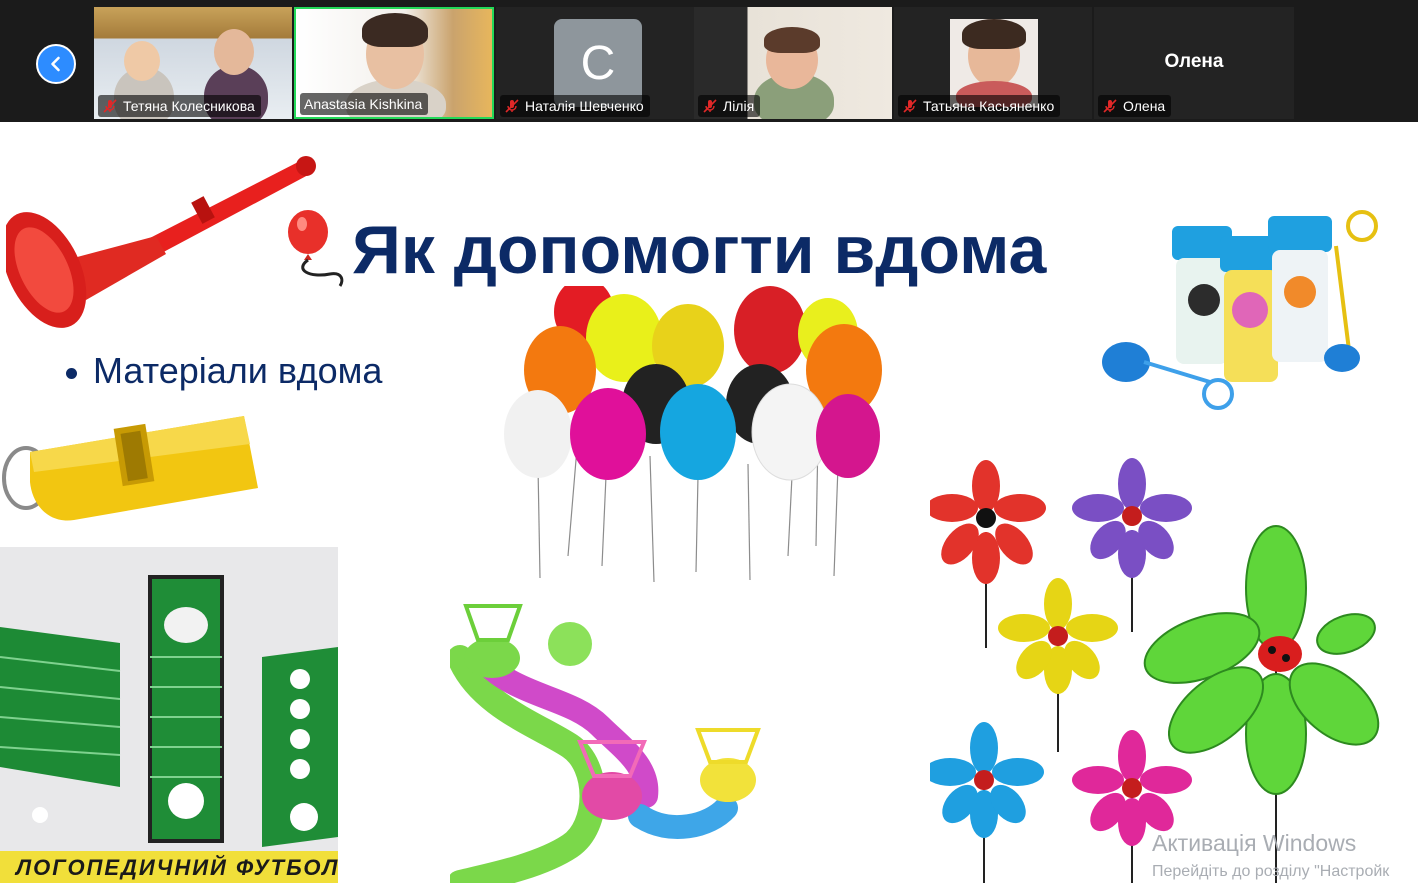 Image resolution: width=1418 pixels, height=883 pixels. What do you see at coordinates (693, 434) in the screenshot?
I see `balloons-image` at bounding box center [693, 434].